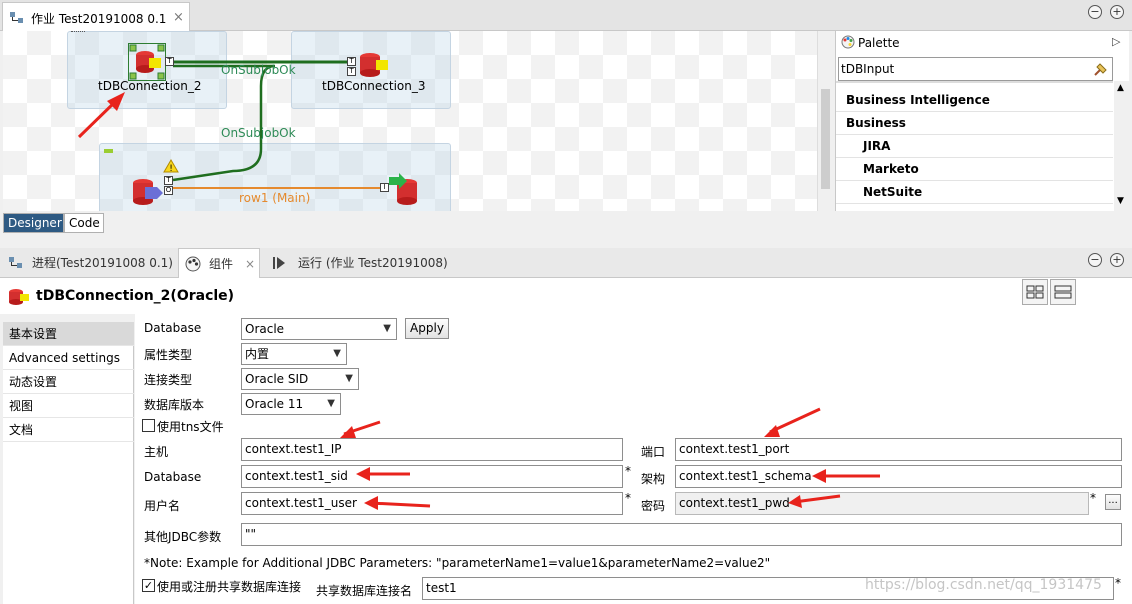  Describe the element at coordinates (33, 223) in the screenshot. I see `tab-designer: Designer` at that location.